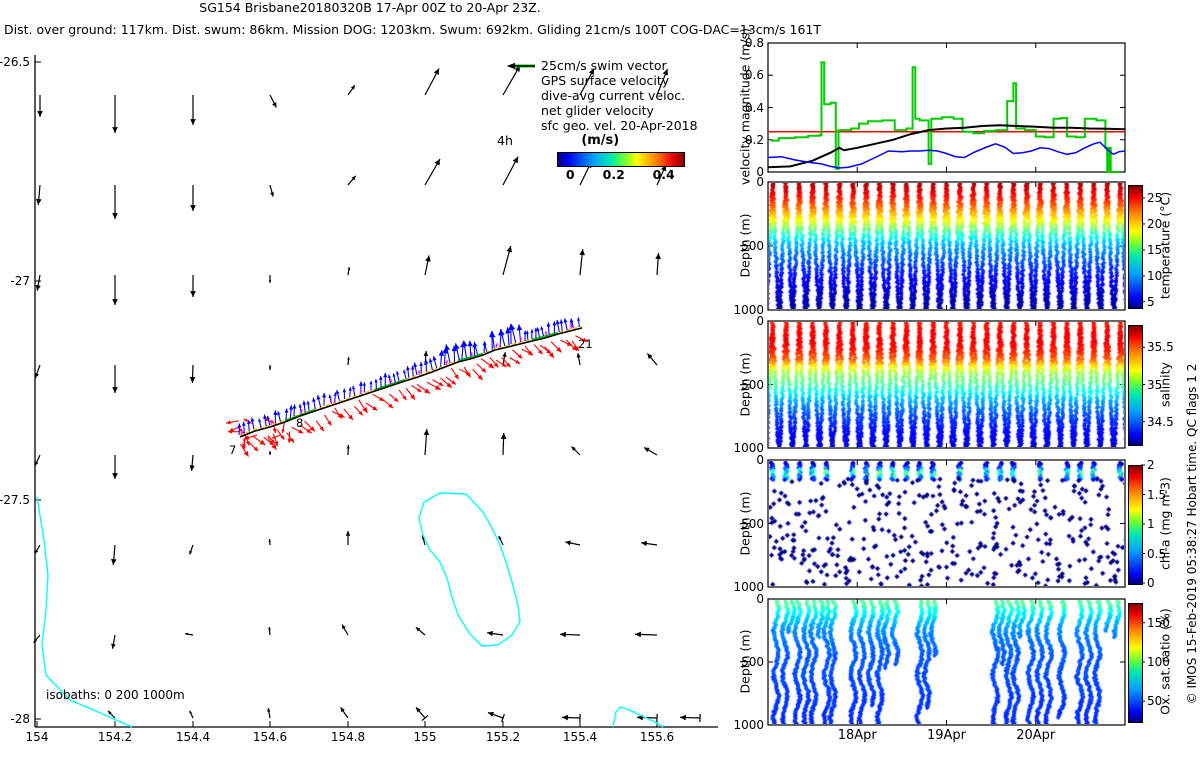  What do you see at coordinates (1036, 735) in the screenshot?
I see `date-x-tick: 20Apr` at bounding box center [1036, 735].